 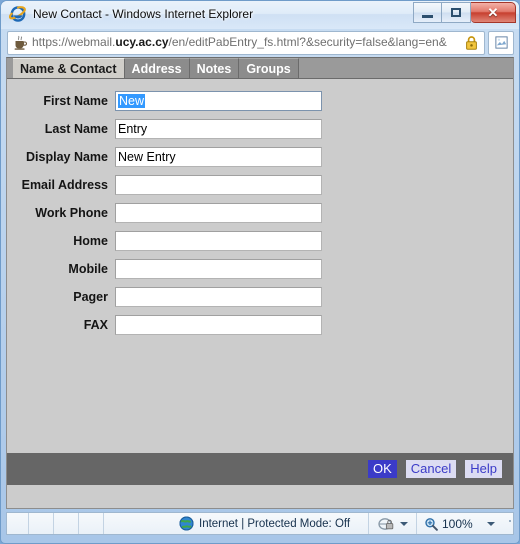 What do you see at coordinates (88, 269) in the screenshot?
I see `mobile-label: Mobile` at bounding box center [88, 269].